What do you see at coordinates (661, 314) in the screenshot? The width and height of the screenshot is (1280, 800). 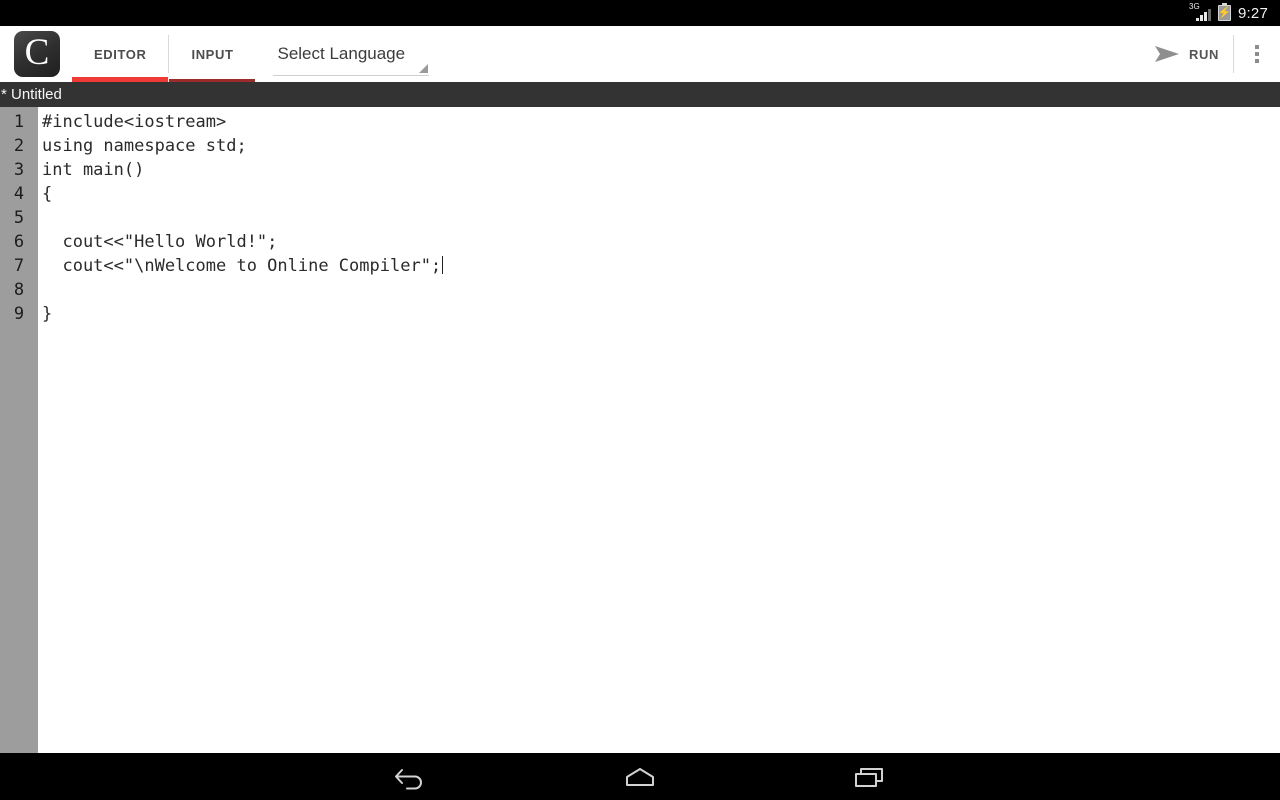 I see `code-line: }` at bounding box center [661, 314].